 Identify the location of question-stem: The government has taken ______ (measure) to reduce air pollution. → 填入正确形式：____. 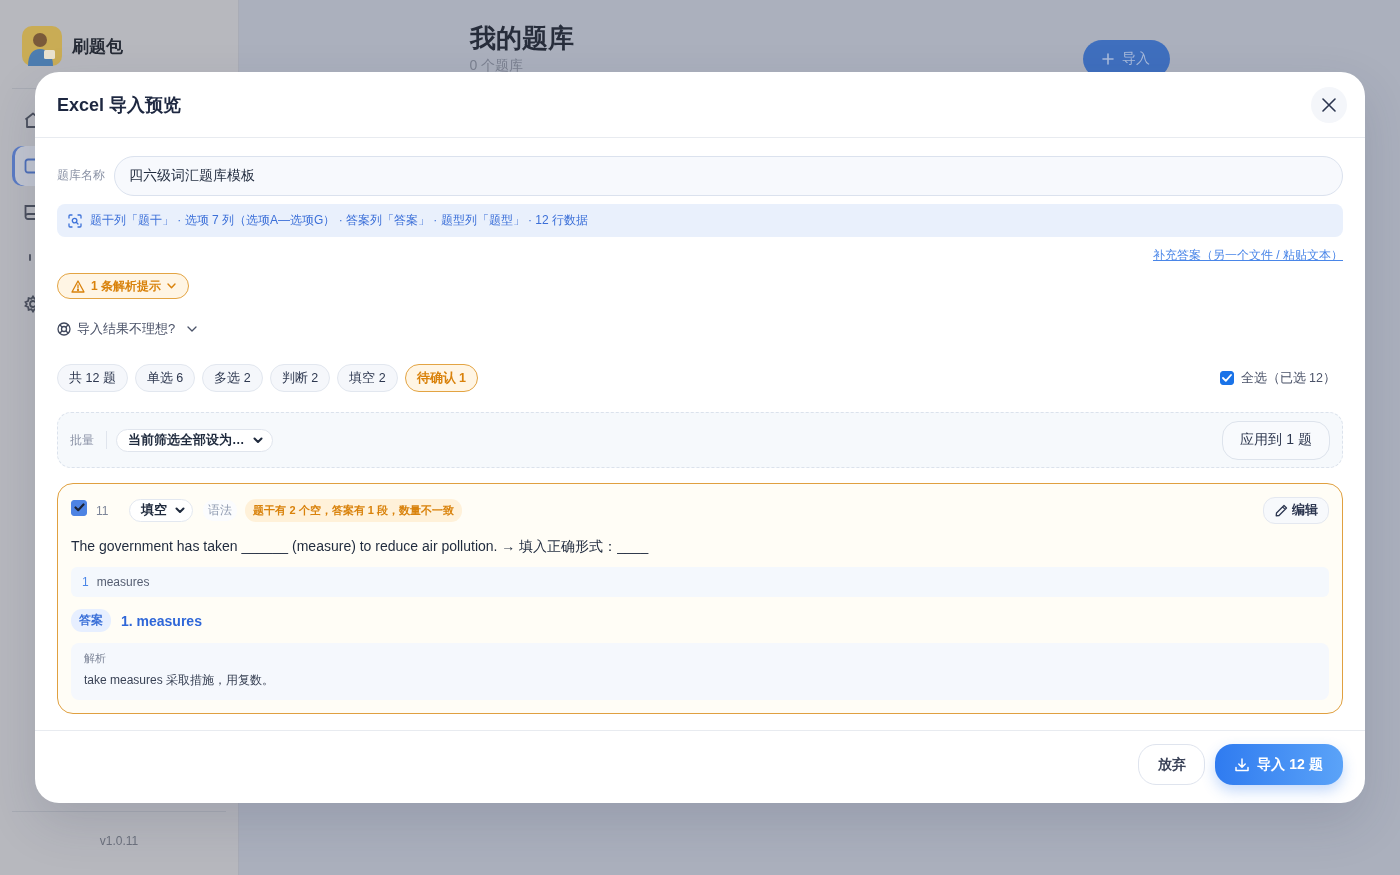
(360, 546).